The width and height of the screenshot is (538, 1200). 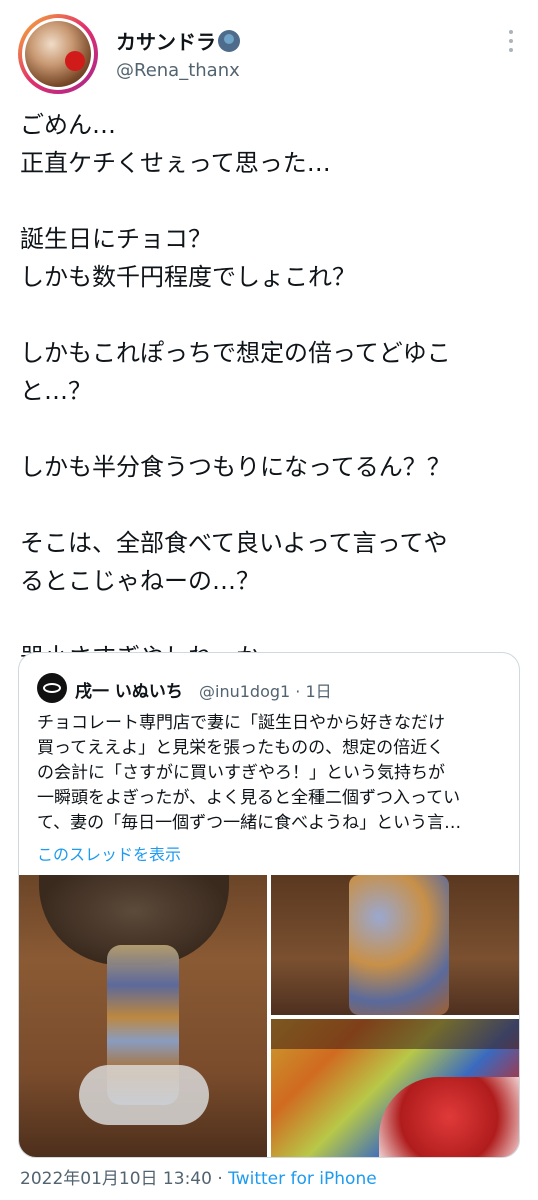 I want to click on author-avatar, so click(x=58, y=54).